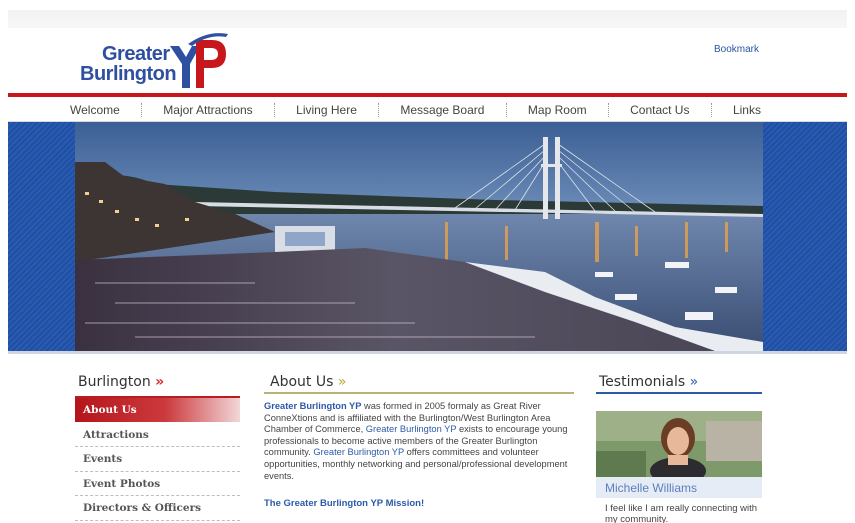 The image size is (855, 523). What do you see at coordinates (326, 110) in the screenshot?
I see `nav-living-here: Living Here` at bounding box center [326, 110].